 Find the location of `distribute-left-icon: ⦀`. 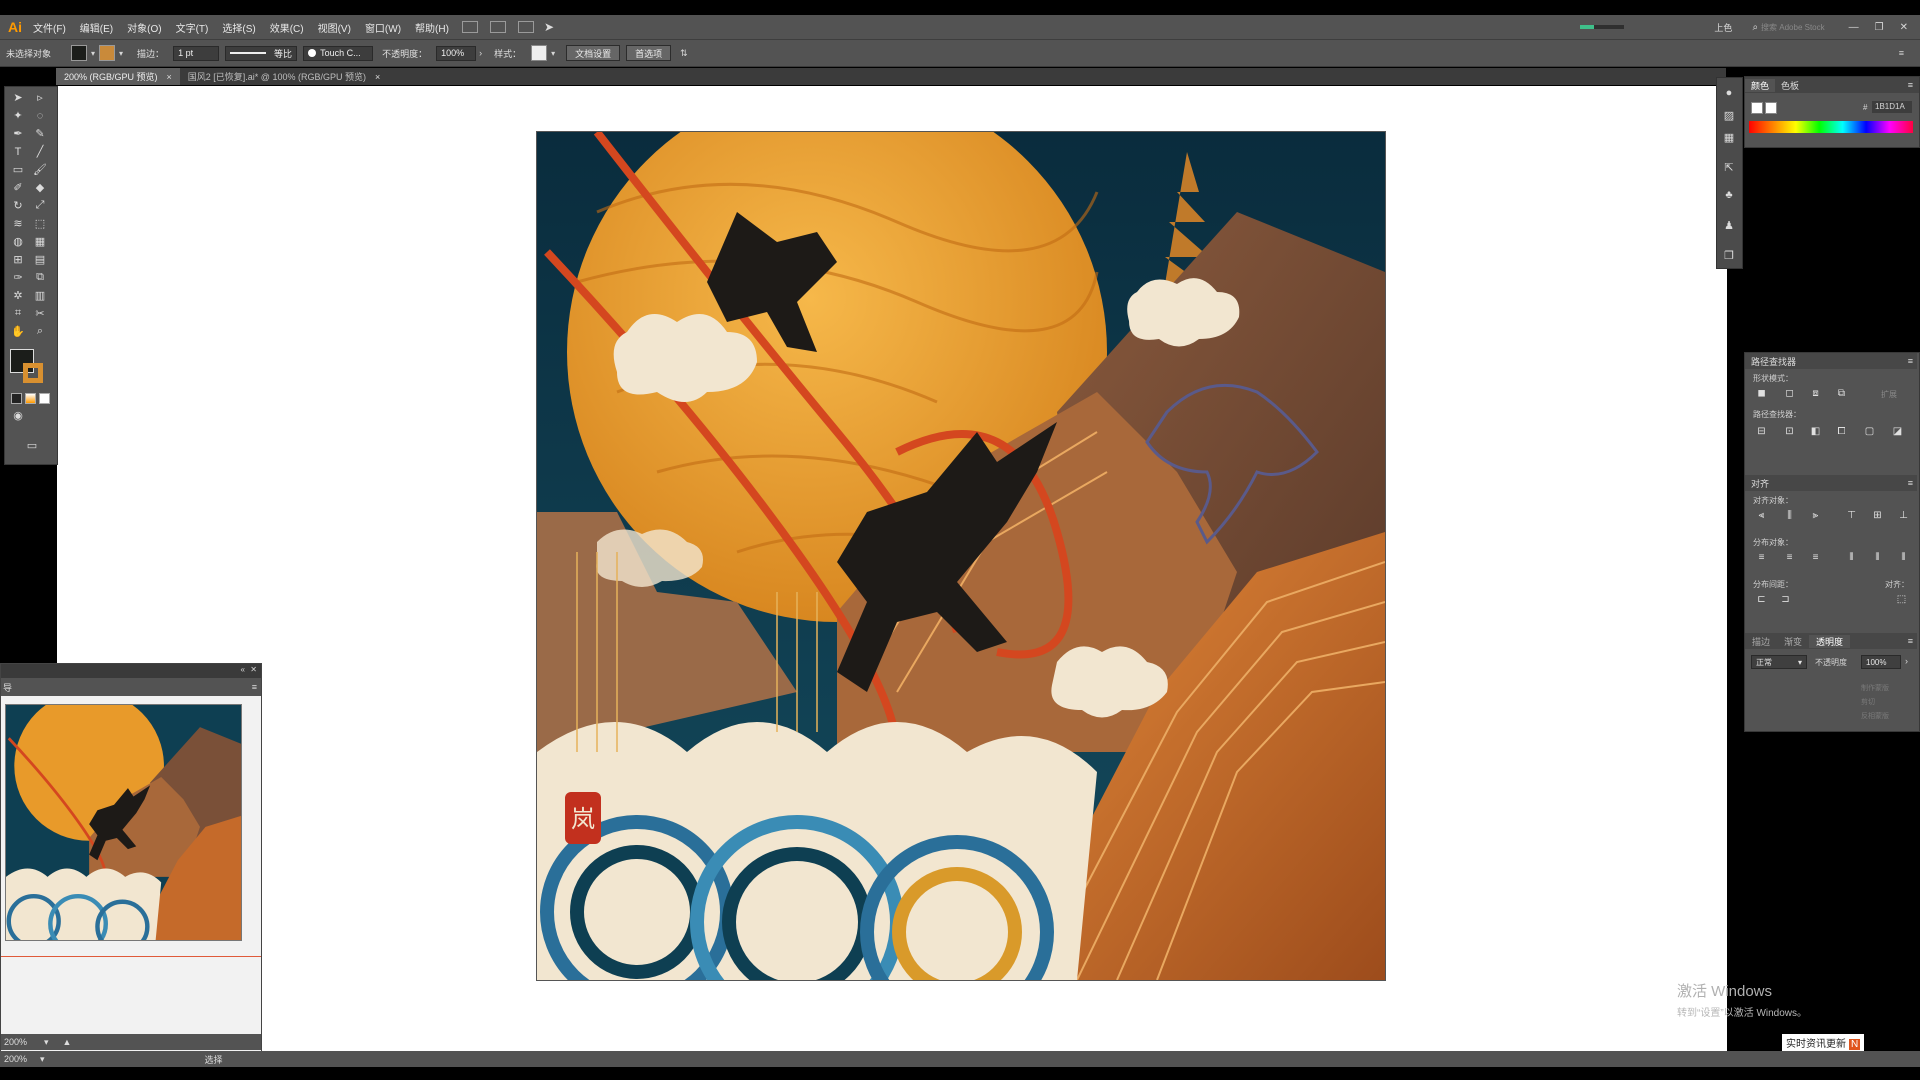

distribute-left-icon: ⦀ is located at coordinates (1851, 557).